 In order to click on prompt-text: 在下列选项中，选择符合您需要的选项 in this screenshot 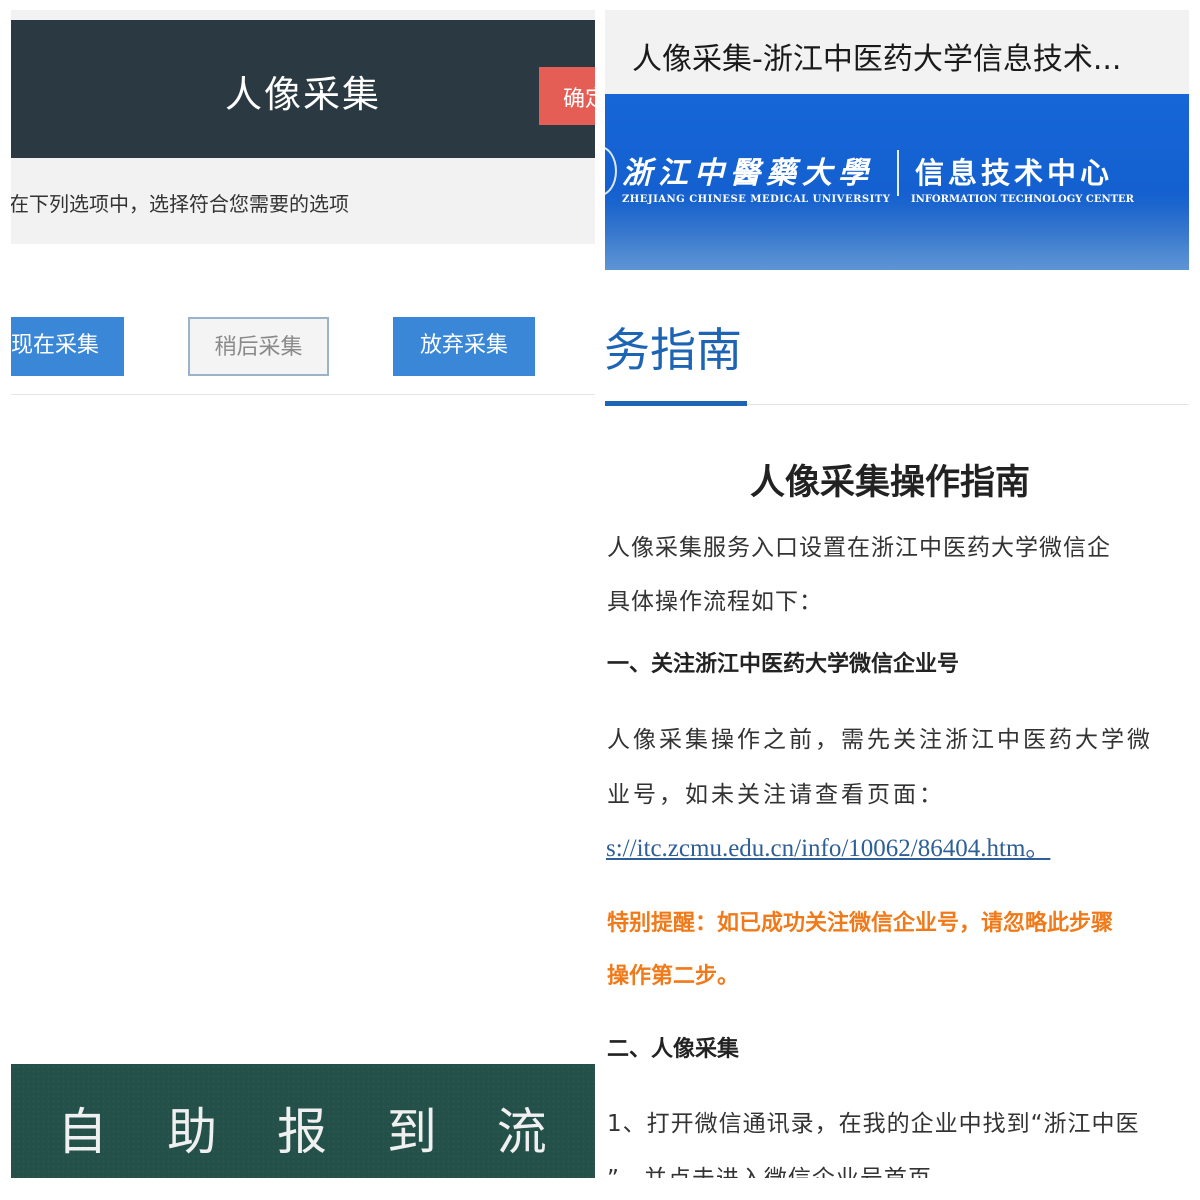, I will do `click(180, 204)`.